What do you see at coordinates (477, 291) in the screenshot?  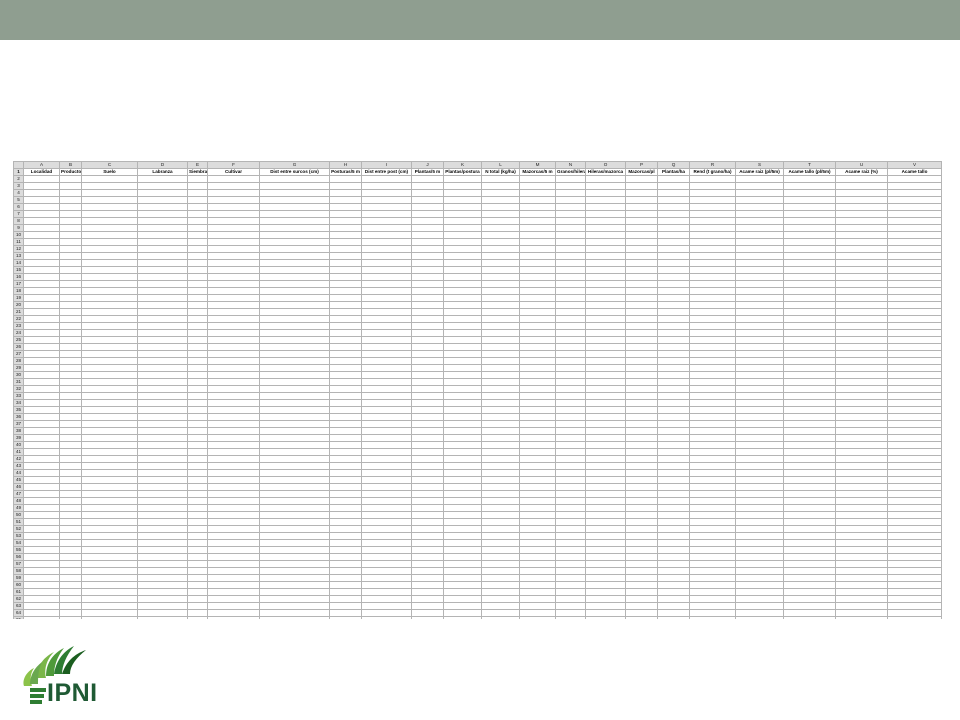 I see `table-row: 18` at bounding box center [477, 291].